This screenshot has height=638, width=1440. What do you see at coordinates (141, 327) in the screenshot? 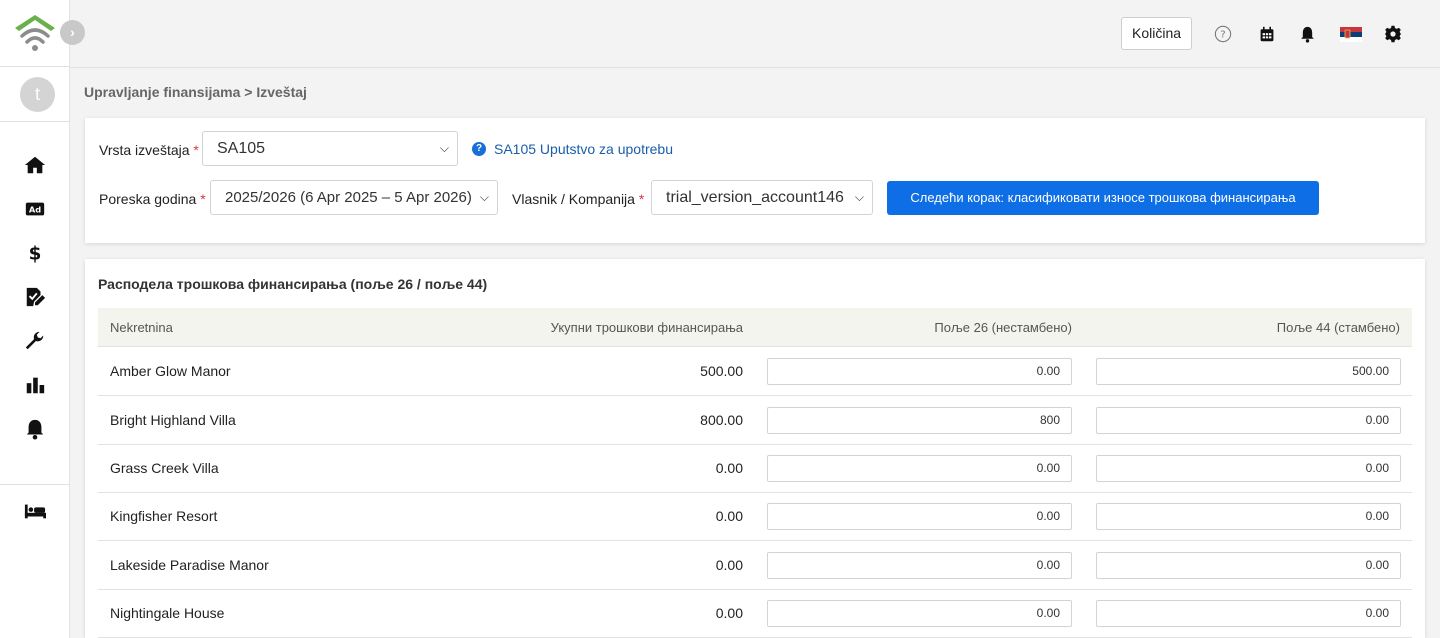
I see `column-header-property: Nekretnina` at bounding box center [141, 327].